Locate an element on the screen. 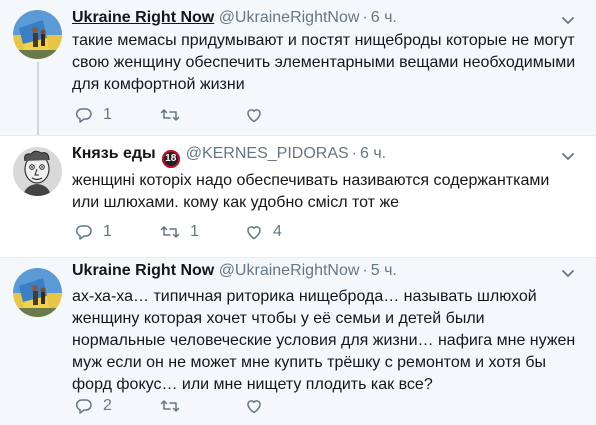 The width and height of the screenshot is (596, 425). tweet-header: Князь еды 18 @KERNES_PIDORAS · 6 ч. is located at coordinates (229, 156).